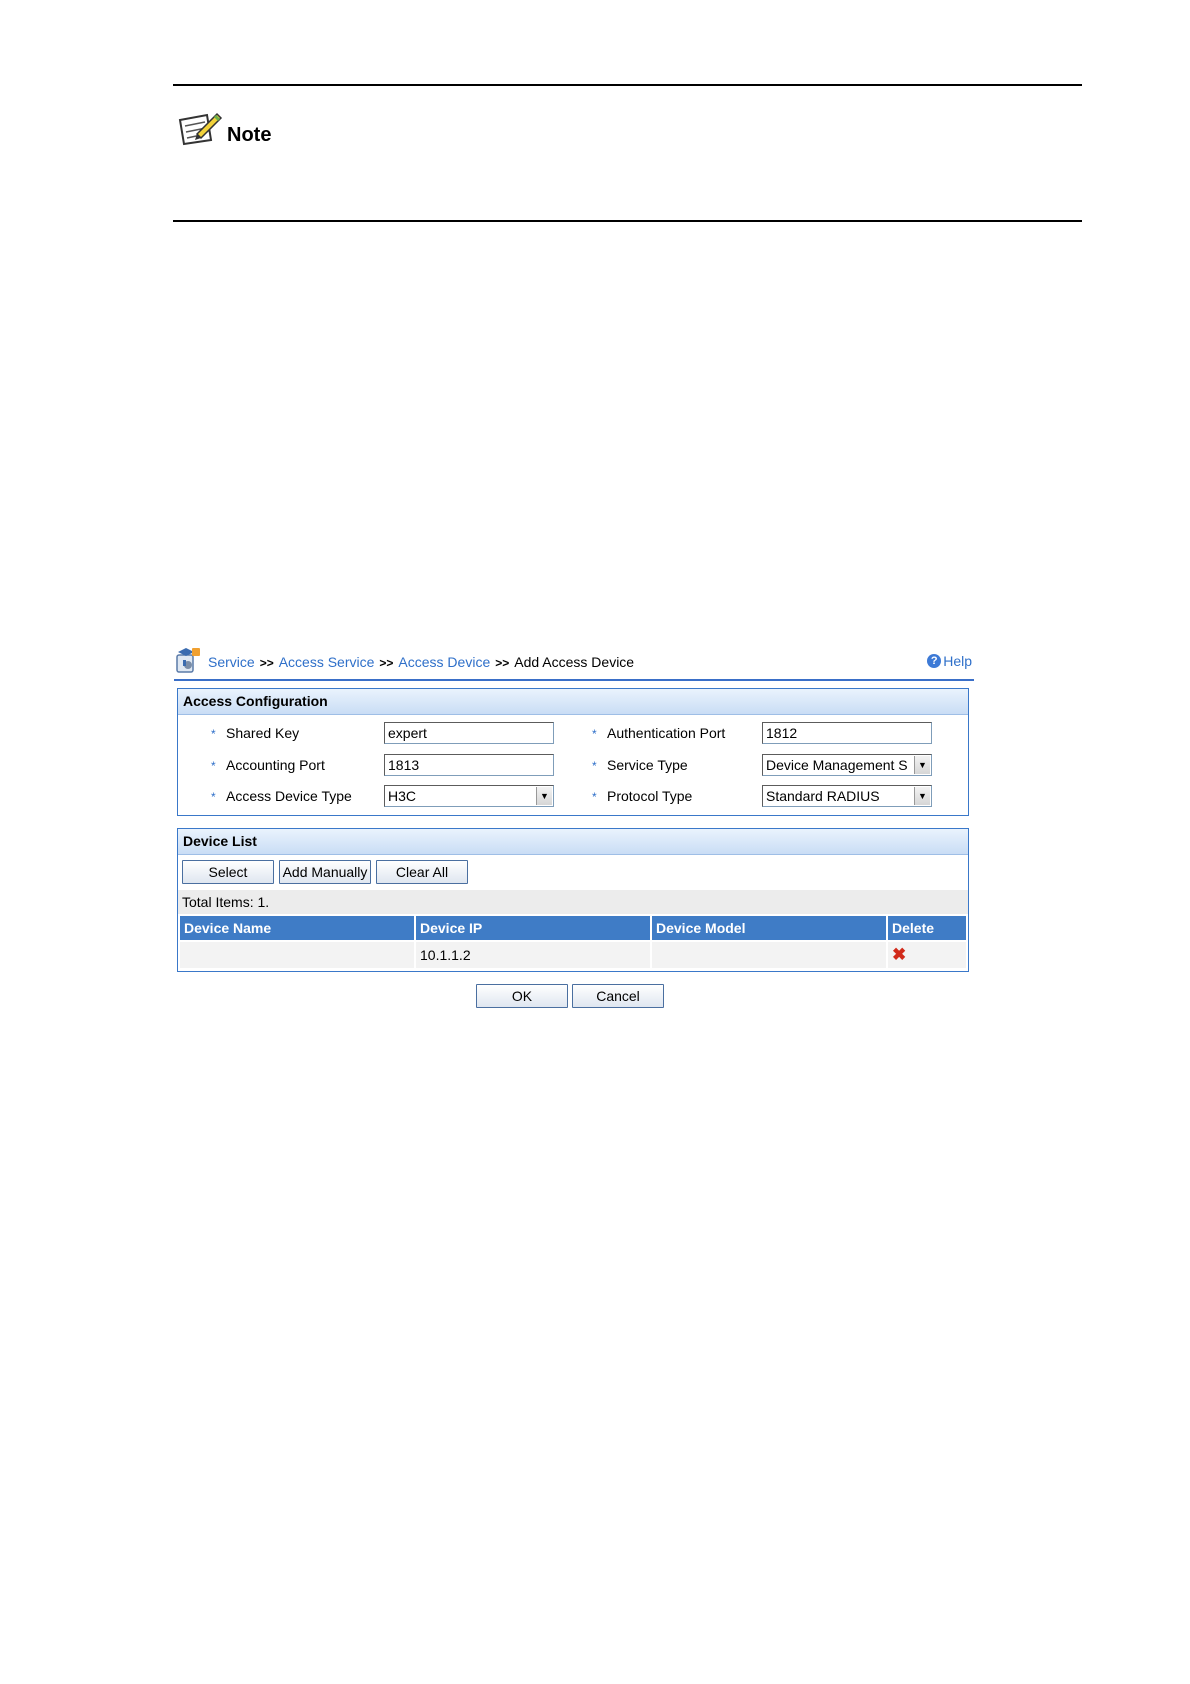 This screenshot has width=1190, height=1684. I want to click on table-row: 10.1.1.2 ✖, so click(574, 955).